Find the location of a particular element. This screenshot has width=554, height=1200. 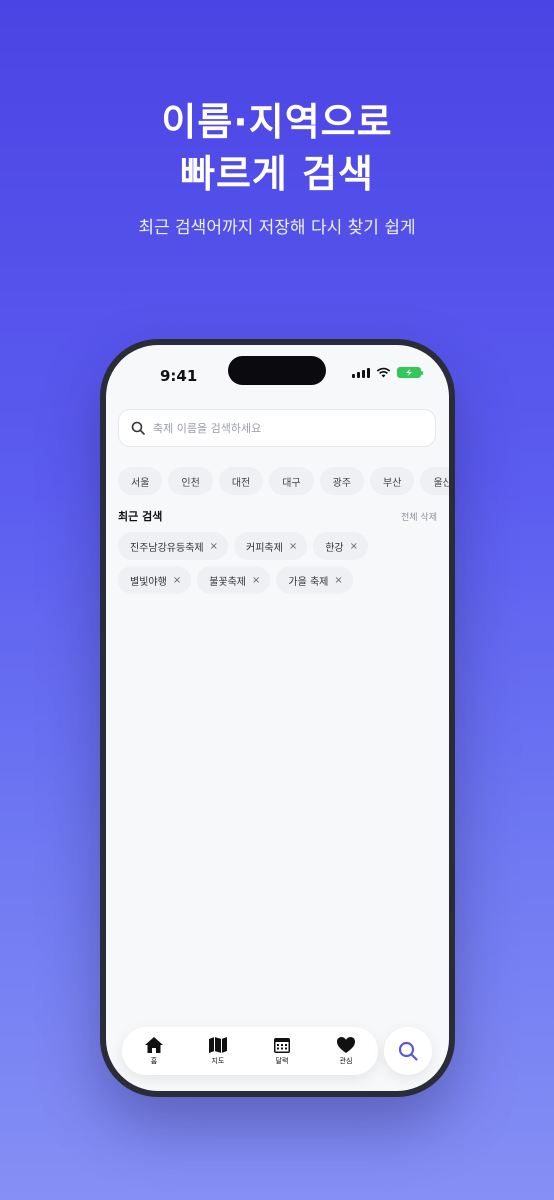

recent-search-chip: 진주남강유등축제 × is located at coordinates (173, 546).